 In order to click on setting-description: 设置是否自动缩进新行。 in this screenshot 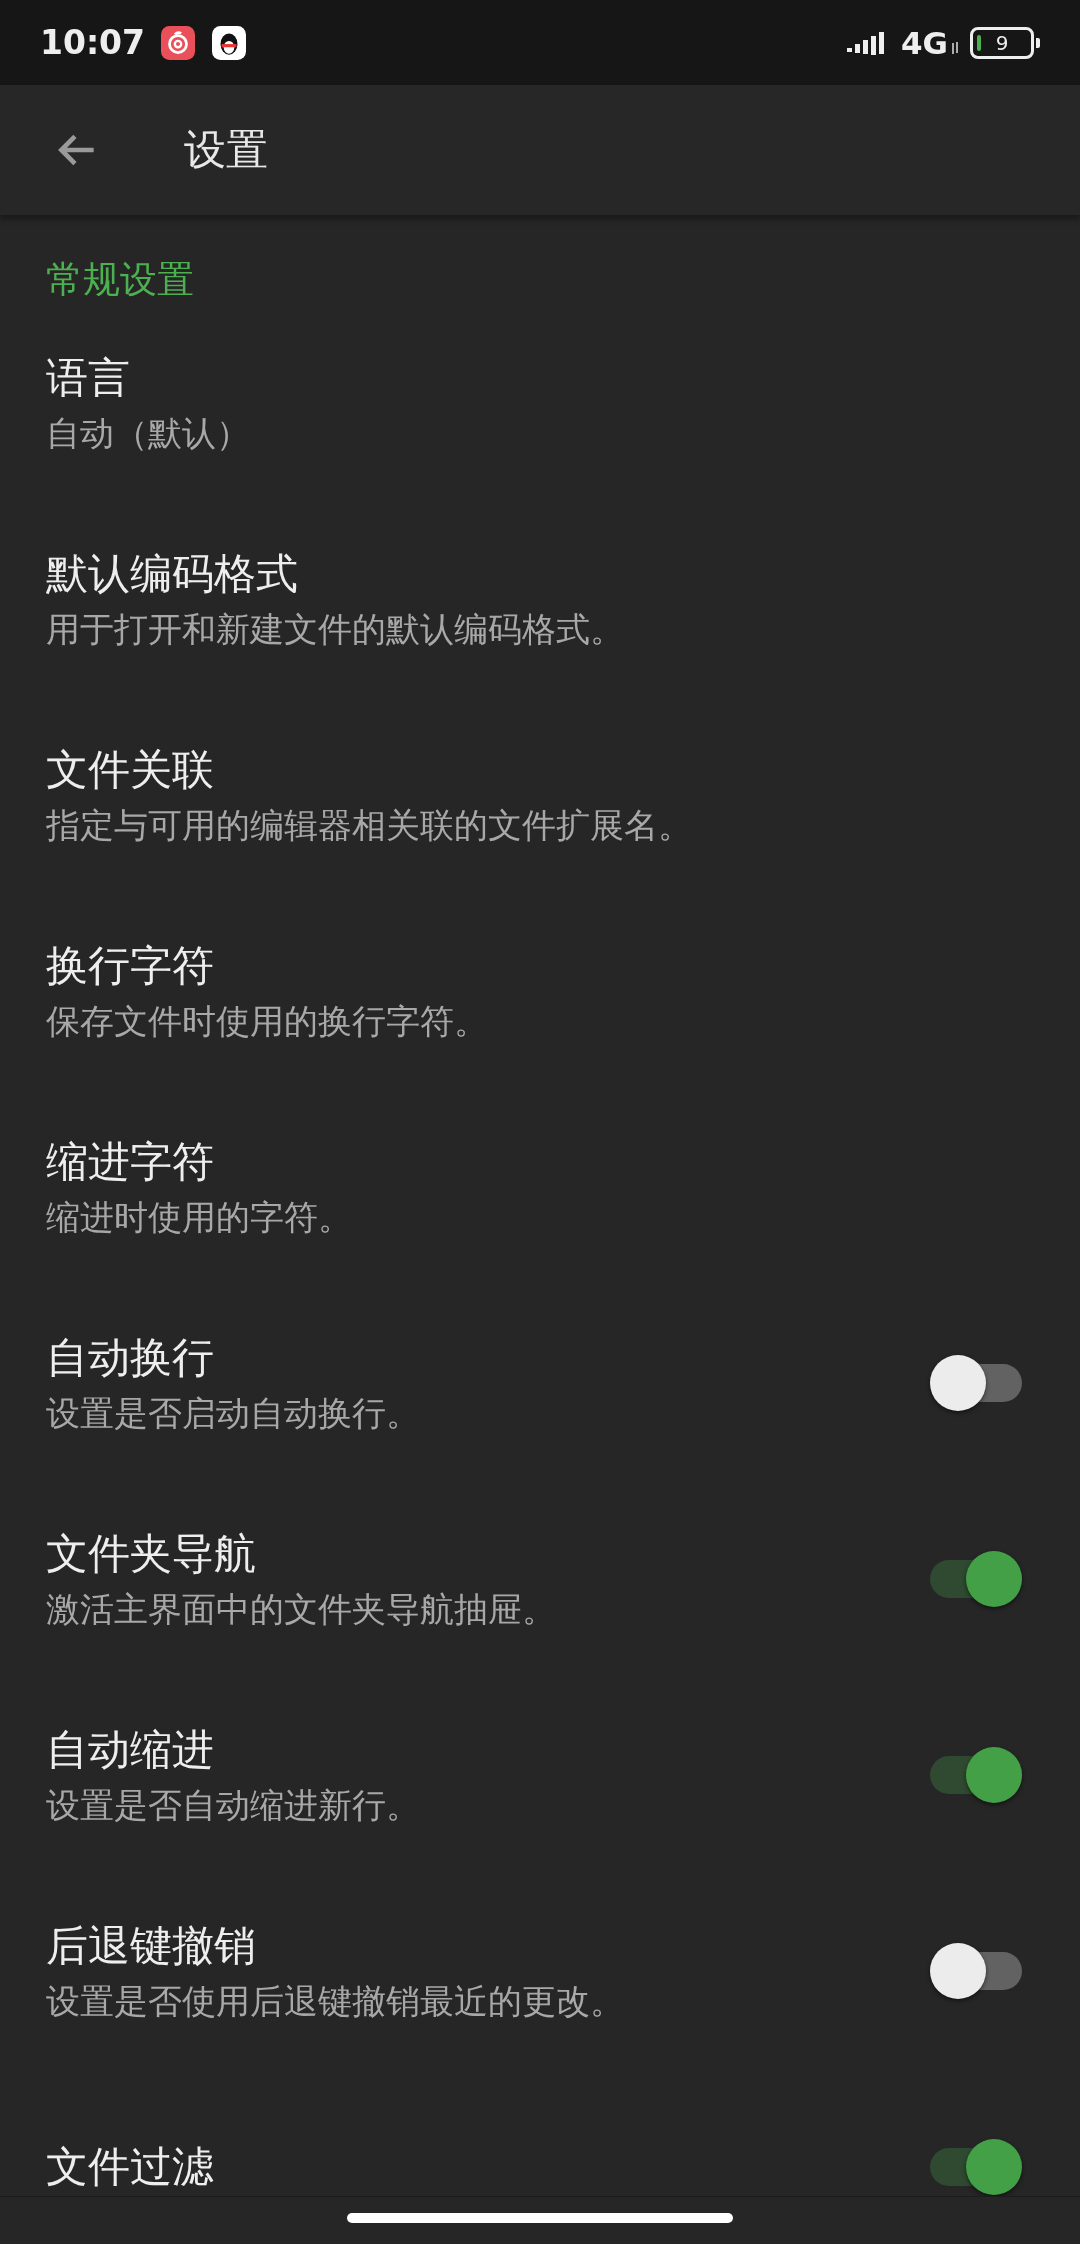, I will do `click(233, 1805)`.